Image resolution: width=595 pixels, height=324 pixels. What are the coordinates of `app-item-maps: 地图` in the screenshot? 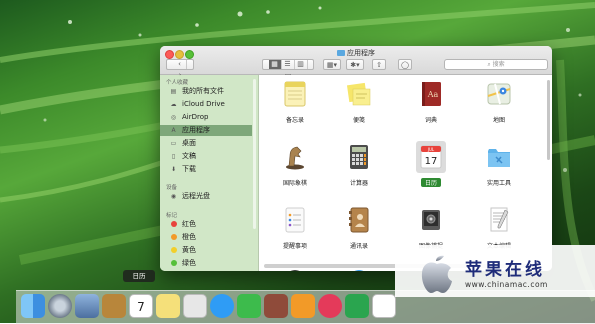 It's located at (499, 103).